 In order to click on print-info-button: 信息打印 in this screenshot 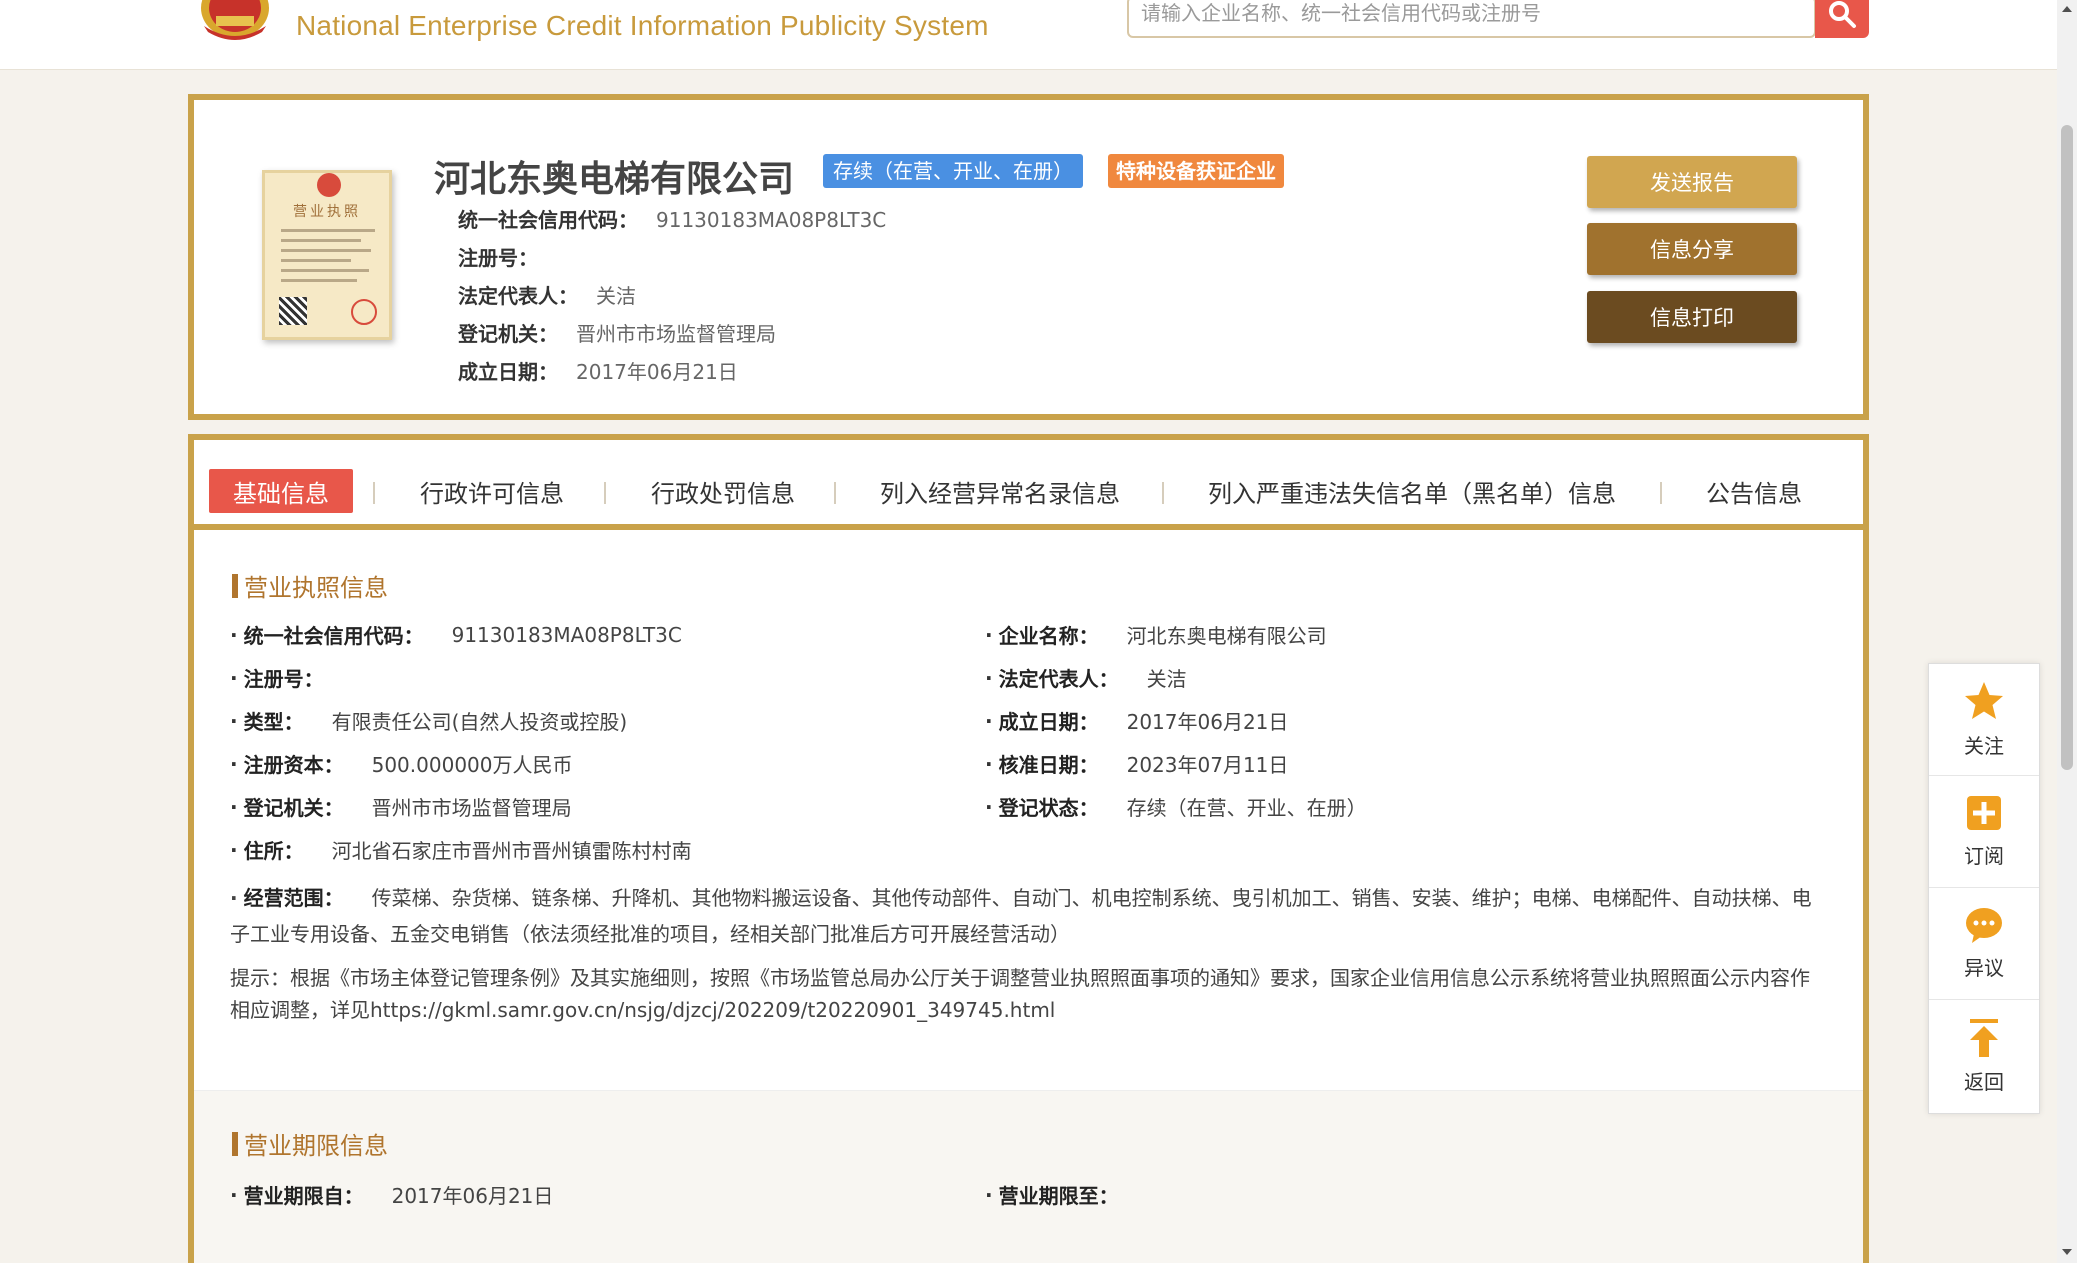, I will do `click(1692, 317)`.